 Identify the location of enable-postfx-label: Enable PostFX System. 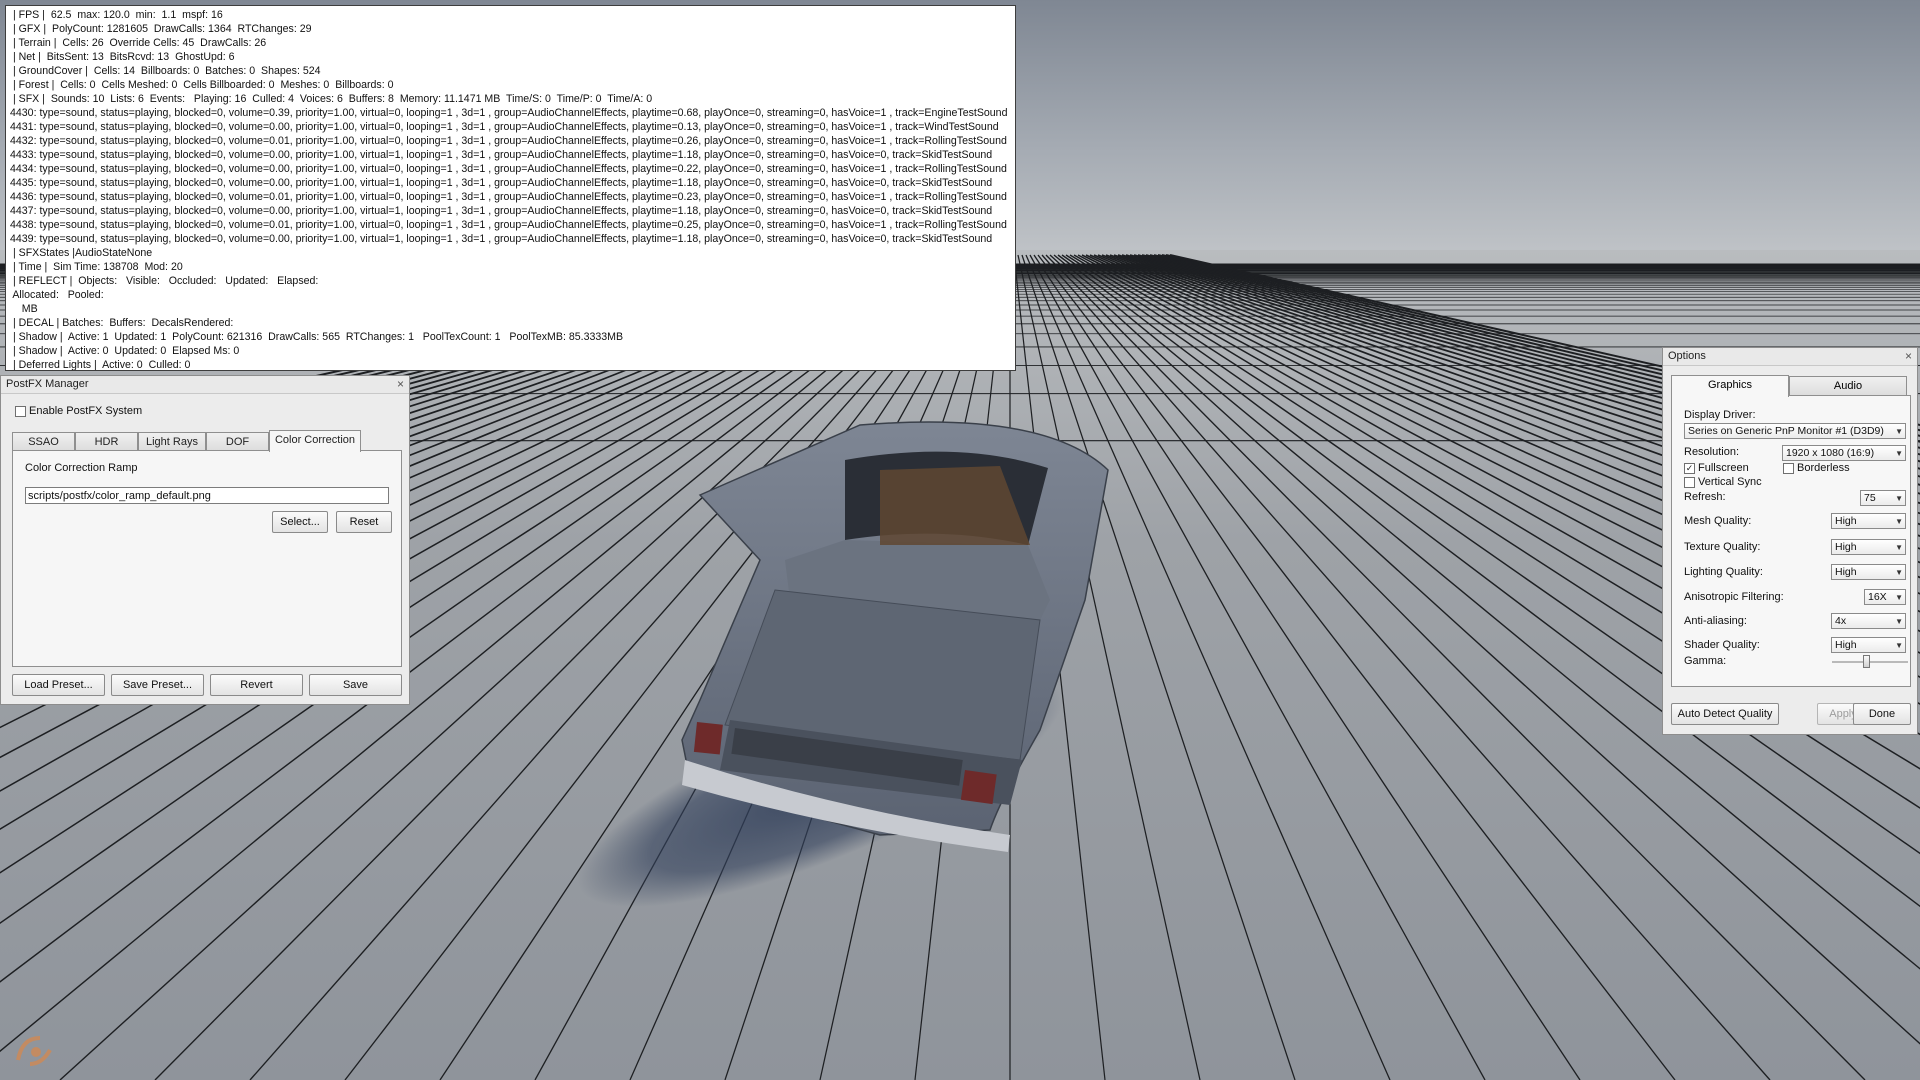
(86, 411).